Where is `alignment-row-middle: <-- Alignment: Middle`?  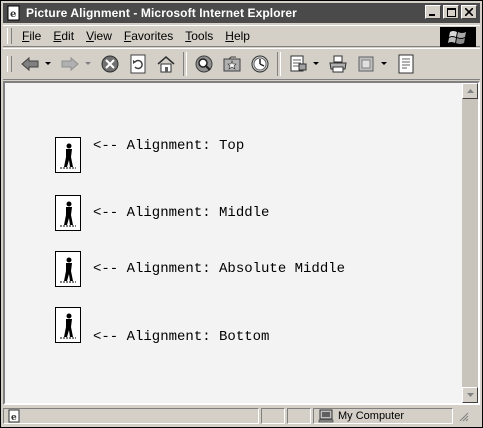
alignment-row-middle: <-- Alignment: Middle is located at coordinates (162, 213).